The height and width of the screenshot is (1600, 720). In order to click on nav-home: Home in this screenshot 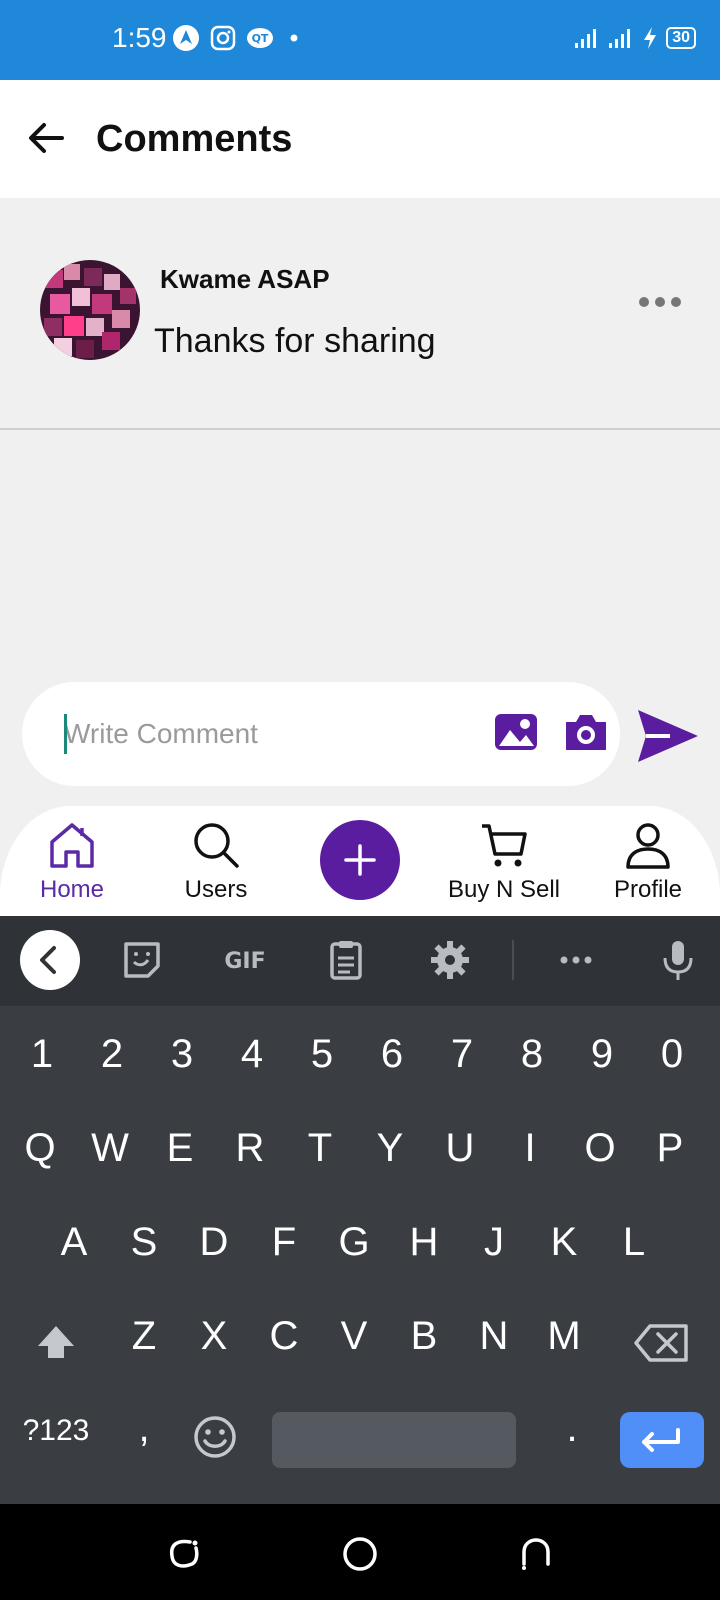, I will do `click(72, 862)`.